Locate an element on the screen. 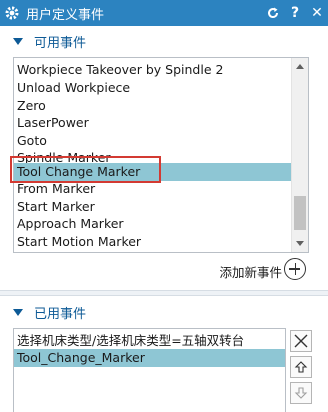  list-item-selected: Tool_Change_Marker is located at coordinates (149, 358).